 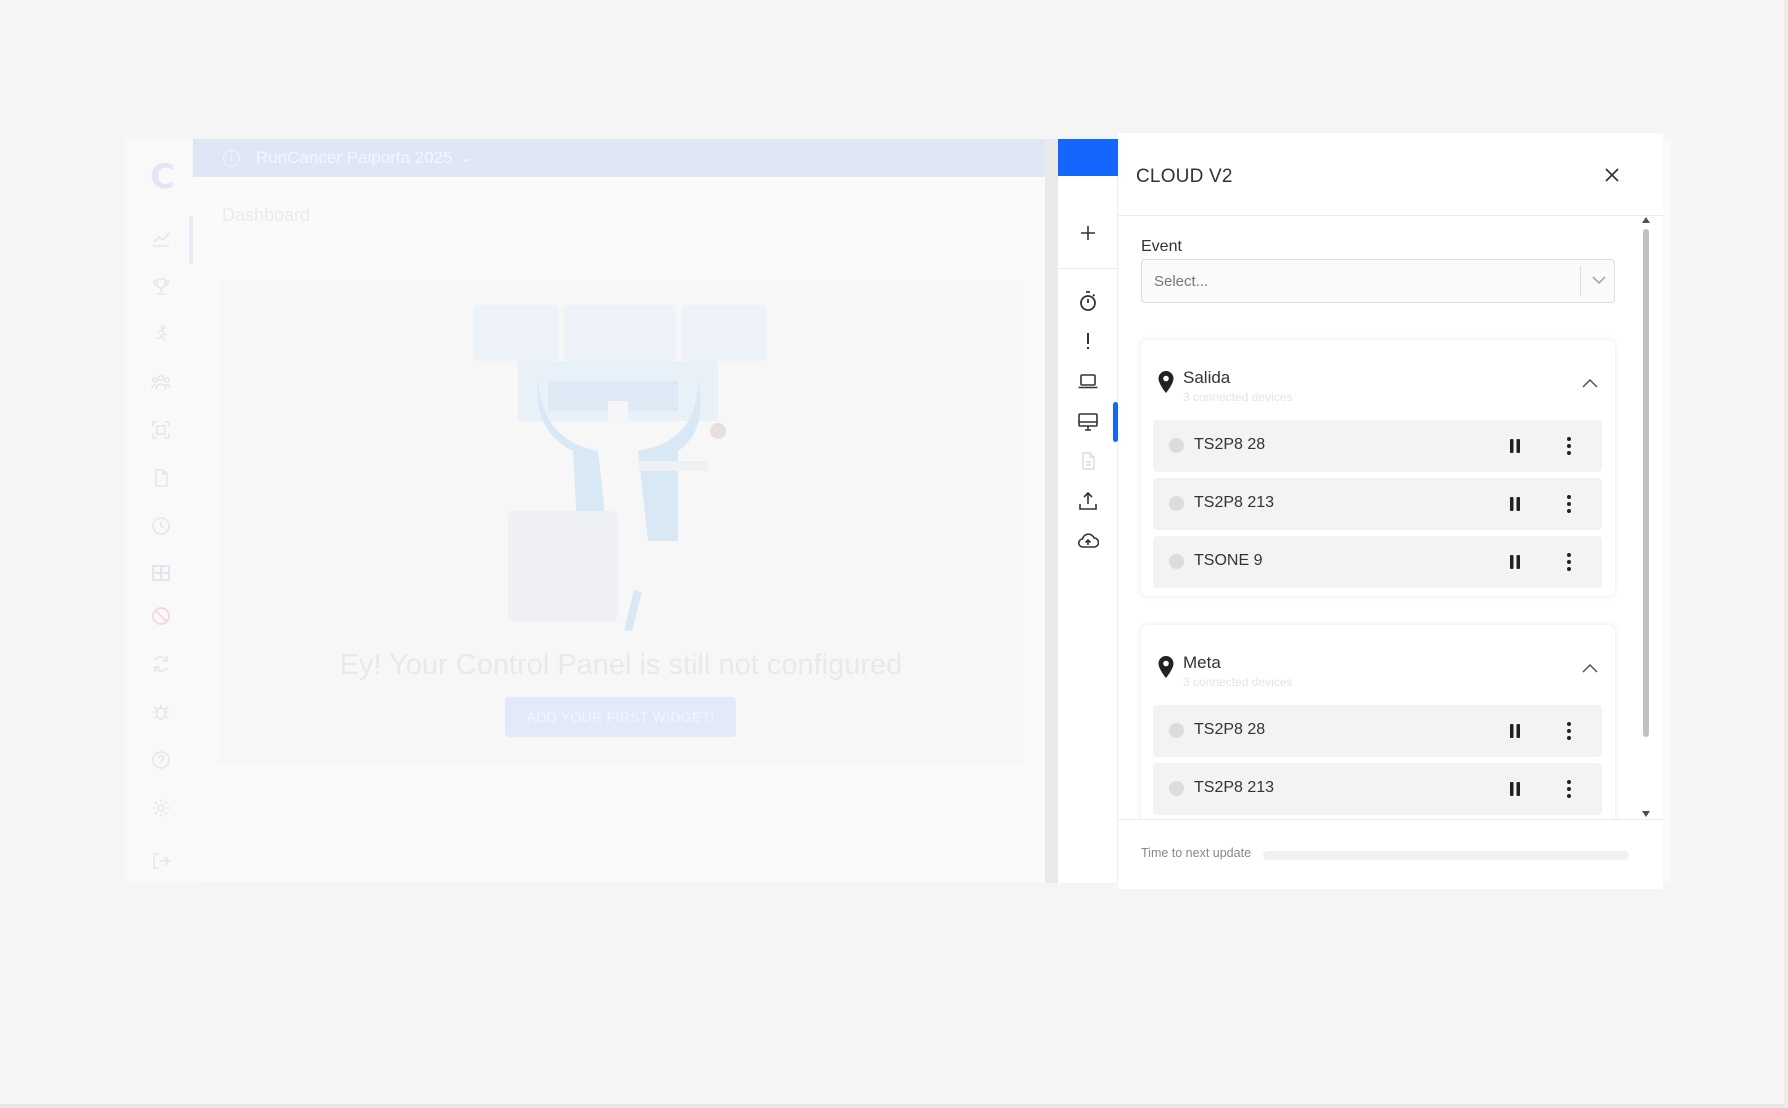 I want to click on cloud-upload-tool-icon, so click(x=1088, y=541).